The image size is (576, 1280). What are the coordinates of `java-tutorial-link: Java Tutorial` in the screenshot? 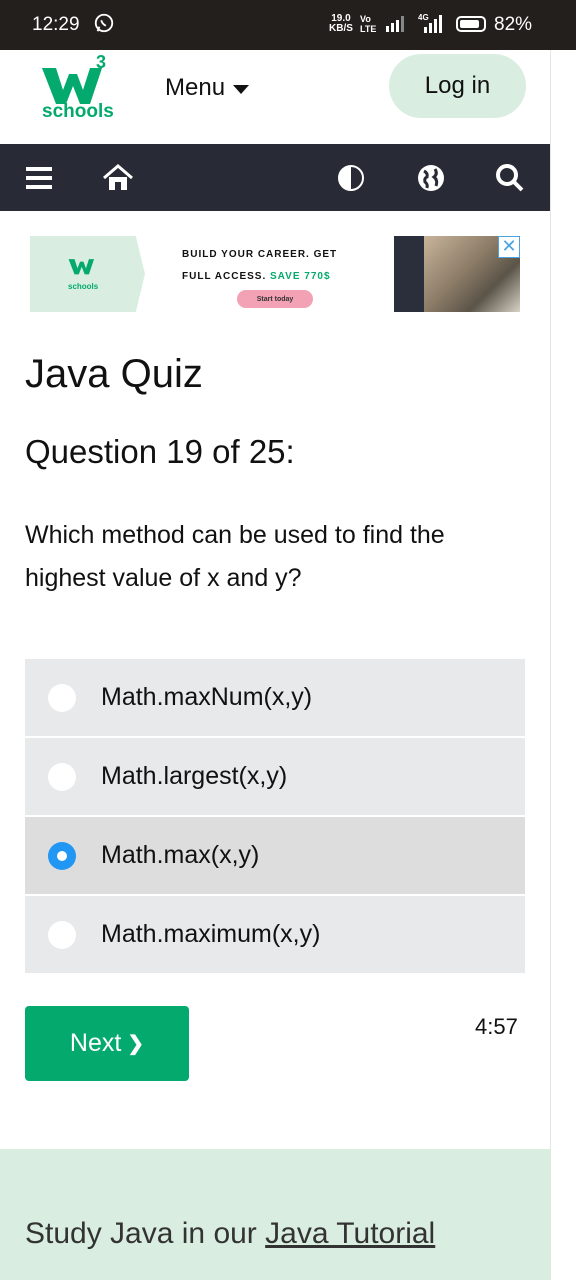 It's located at (350, 1233).